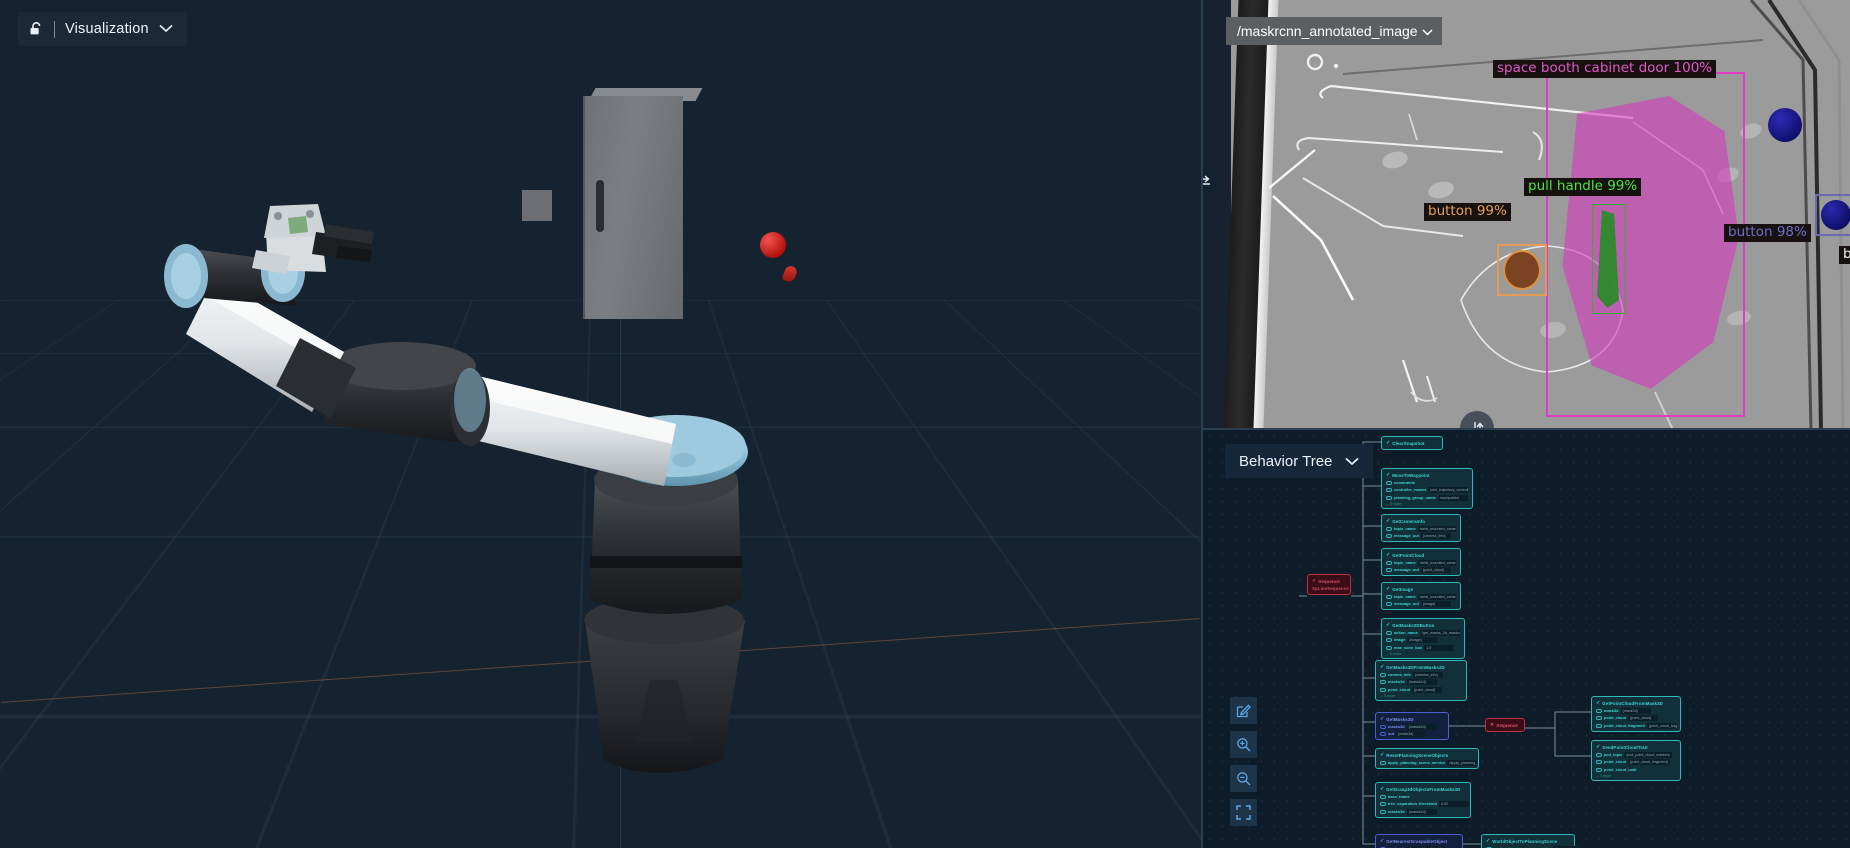 The image size is (1850, 848). Describe the element at coordinates (1299, 461) in the screenshot. I see `behavior-tree-header: Behavior Tree` at that location.